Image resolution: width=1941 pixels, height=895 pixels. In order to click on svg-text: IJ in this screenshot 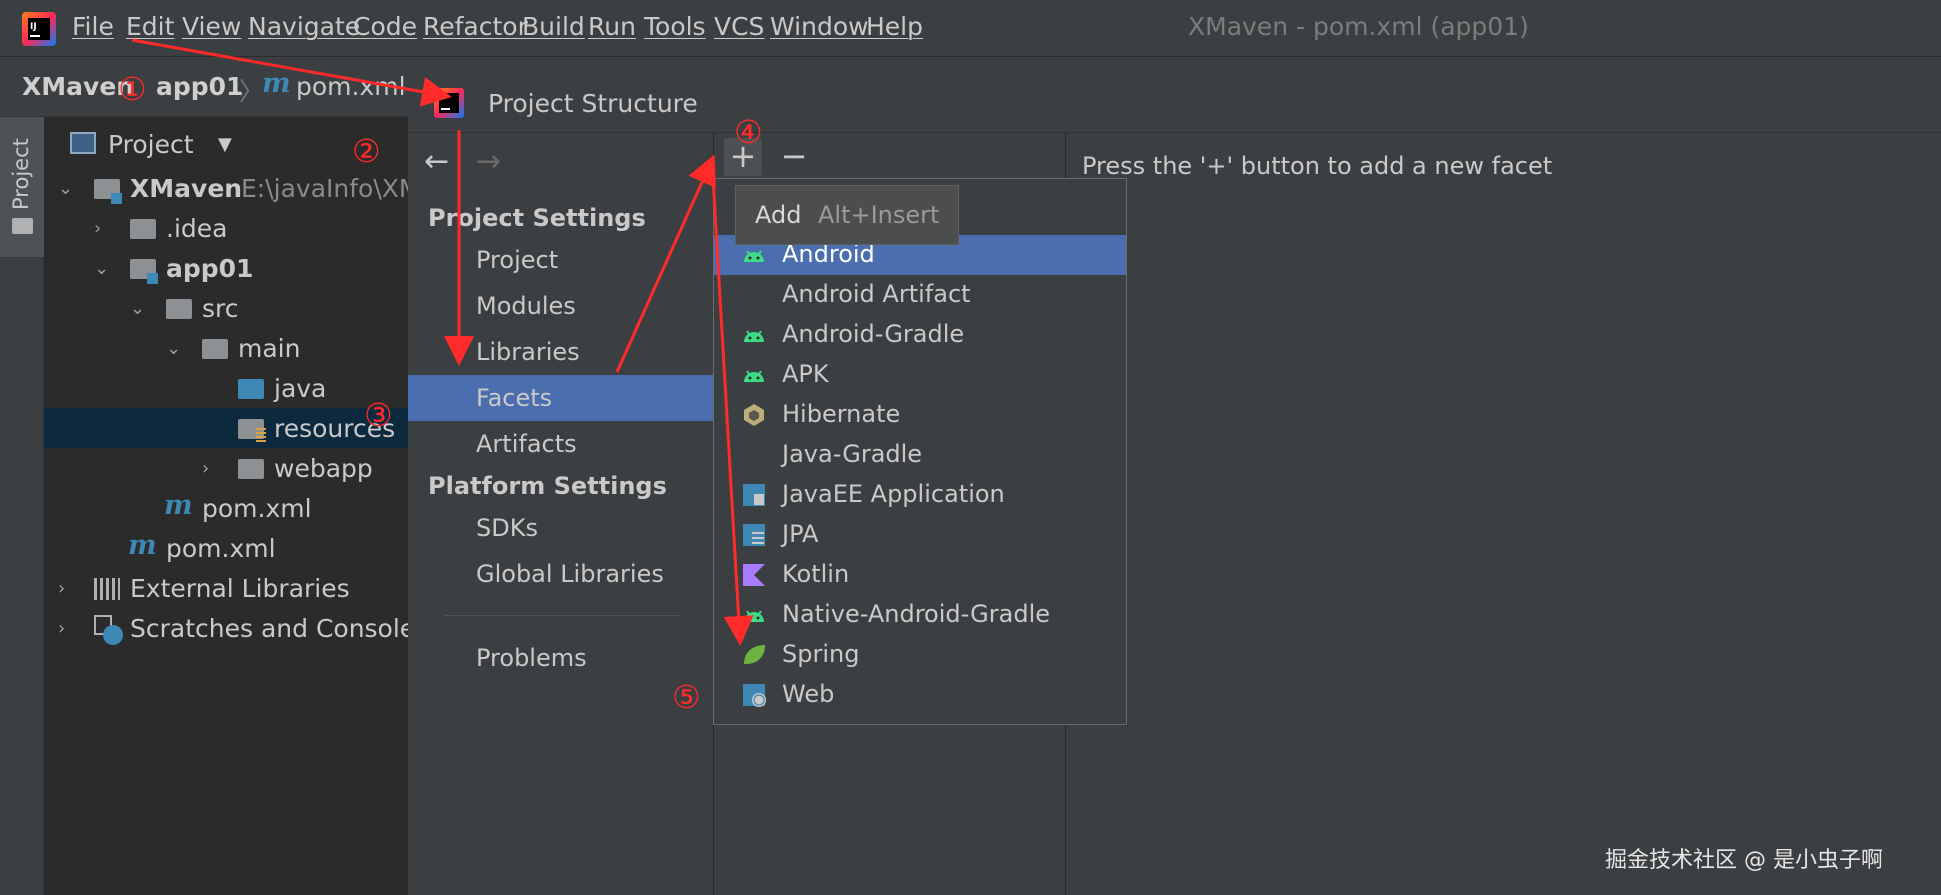, I will do `click(33, 27)`.